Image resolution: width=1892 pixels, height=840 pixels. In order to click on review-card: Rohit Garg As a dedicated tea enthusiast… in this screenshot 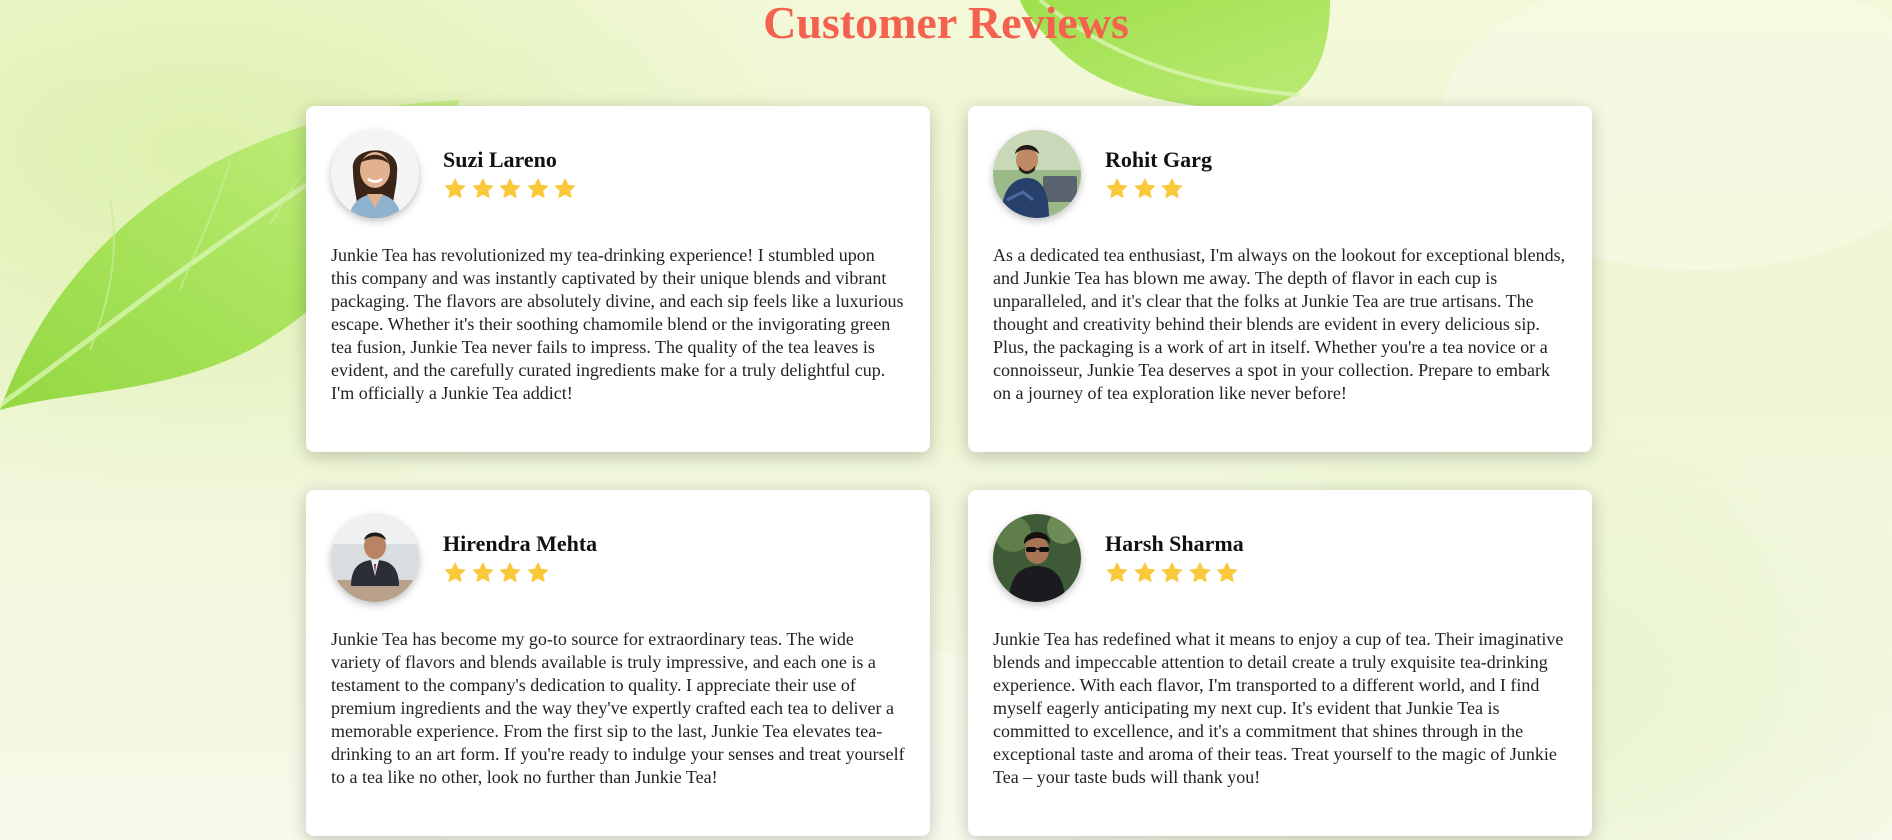, I will do `click(1280, 279)`.